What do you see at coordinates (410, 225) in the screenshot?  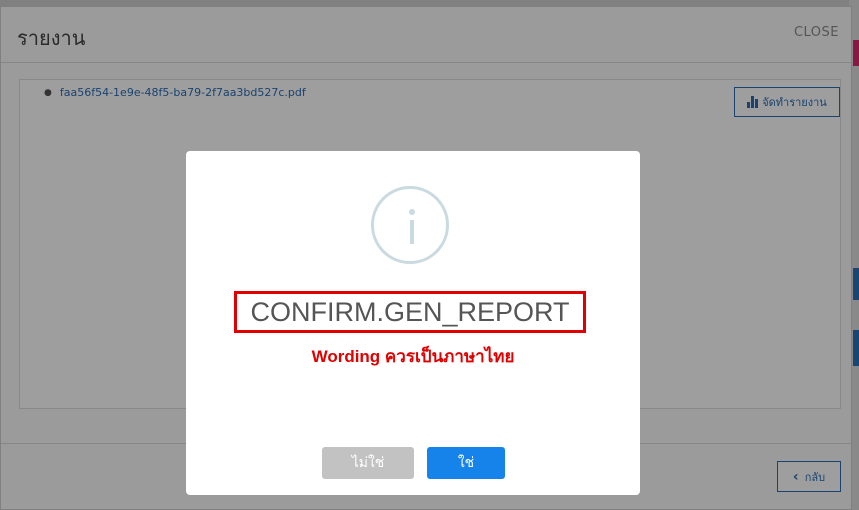 I see `info-icon` at bounding box center [410, 225].